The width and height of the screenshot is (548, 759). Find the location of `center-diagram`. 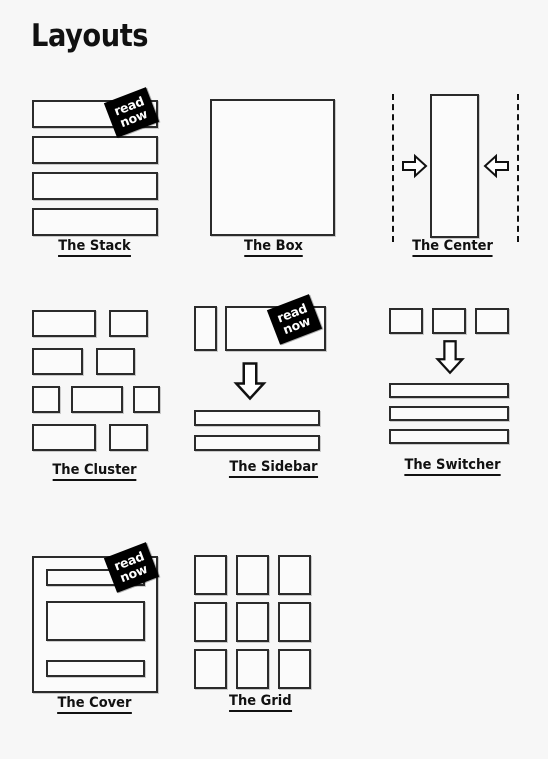

center-diagram is located at coordinates (452, 160).